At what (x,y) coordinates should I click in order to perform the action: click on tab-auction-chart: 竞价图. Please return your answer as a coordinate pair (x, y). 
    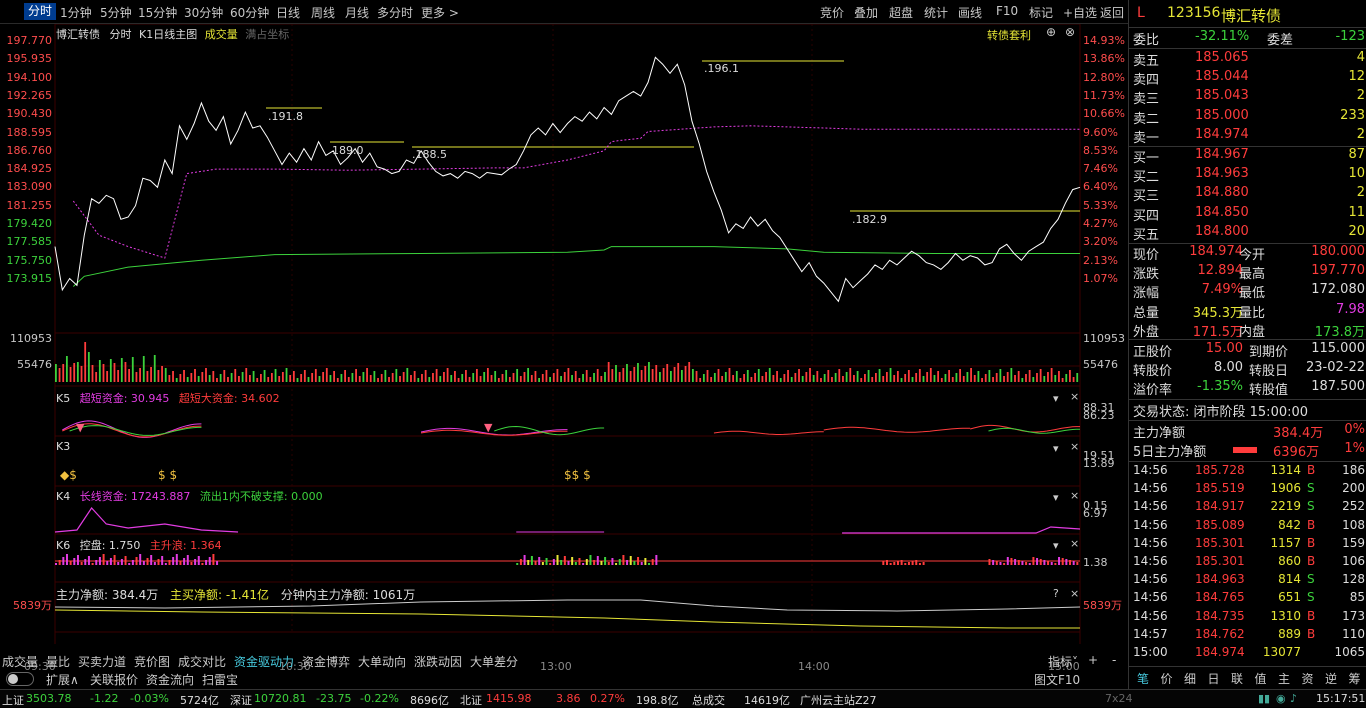
    Looking at the image, I should click on (152, 661).